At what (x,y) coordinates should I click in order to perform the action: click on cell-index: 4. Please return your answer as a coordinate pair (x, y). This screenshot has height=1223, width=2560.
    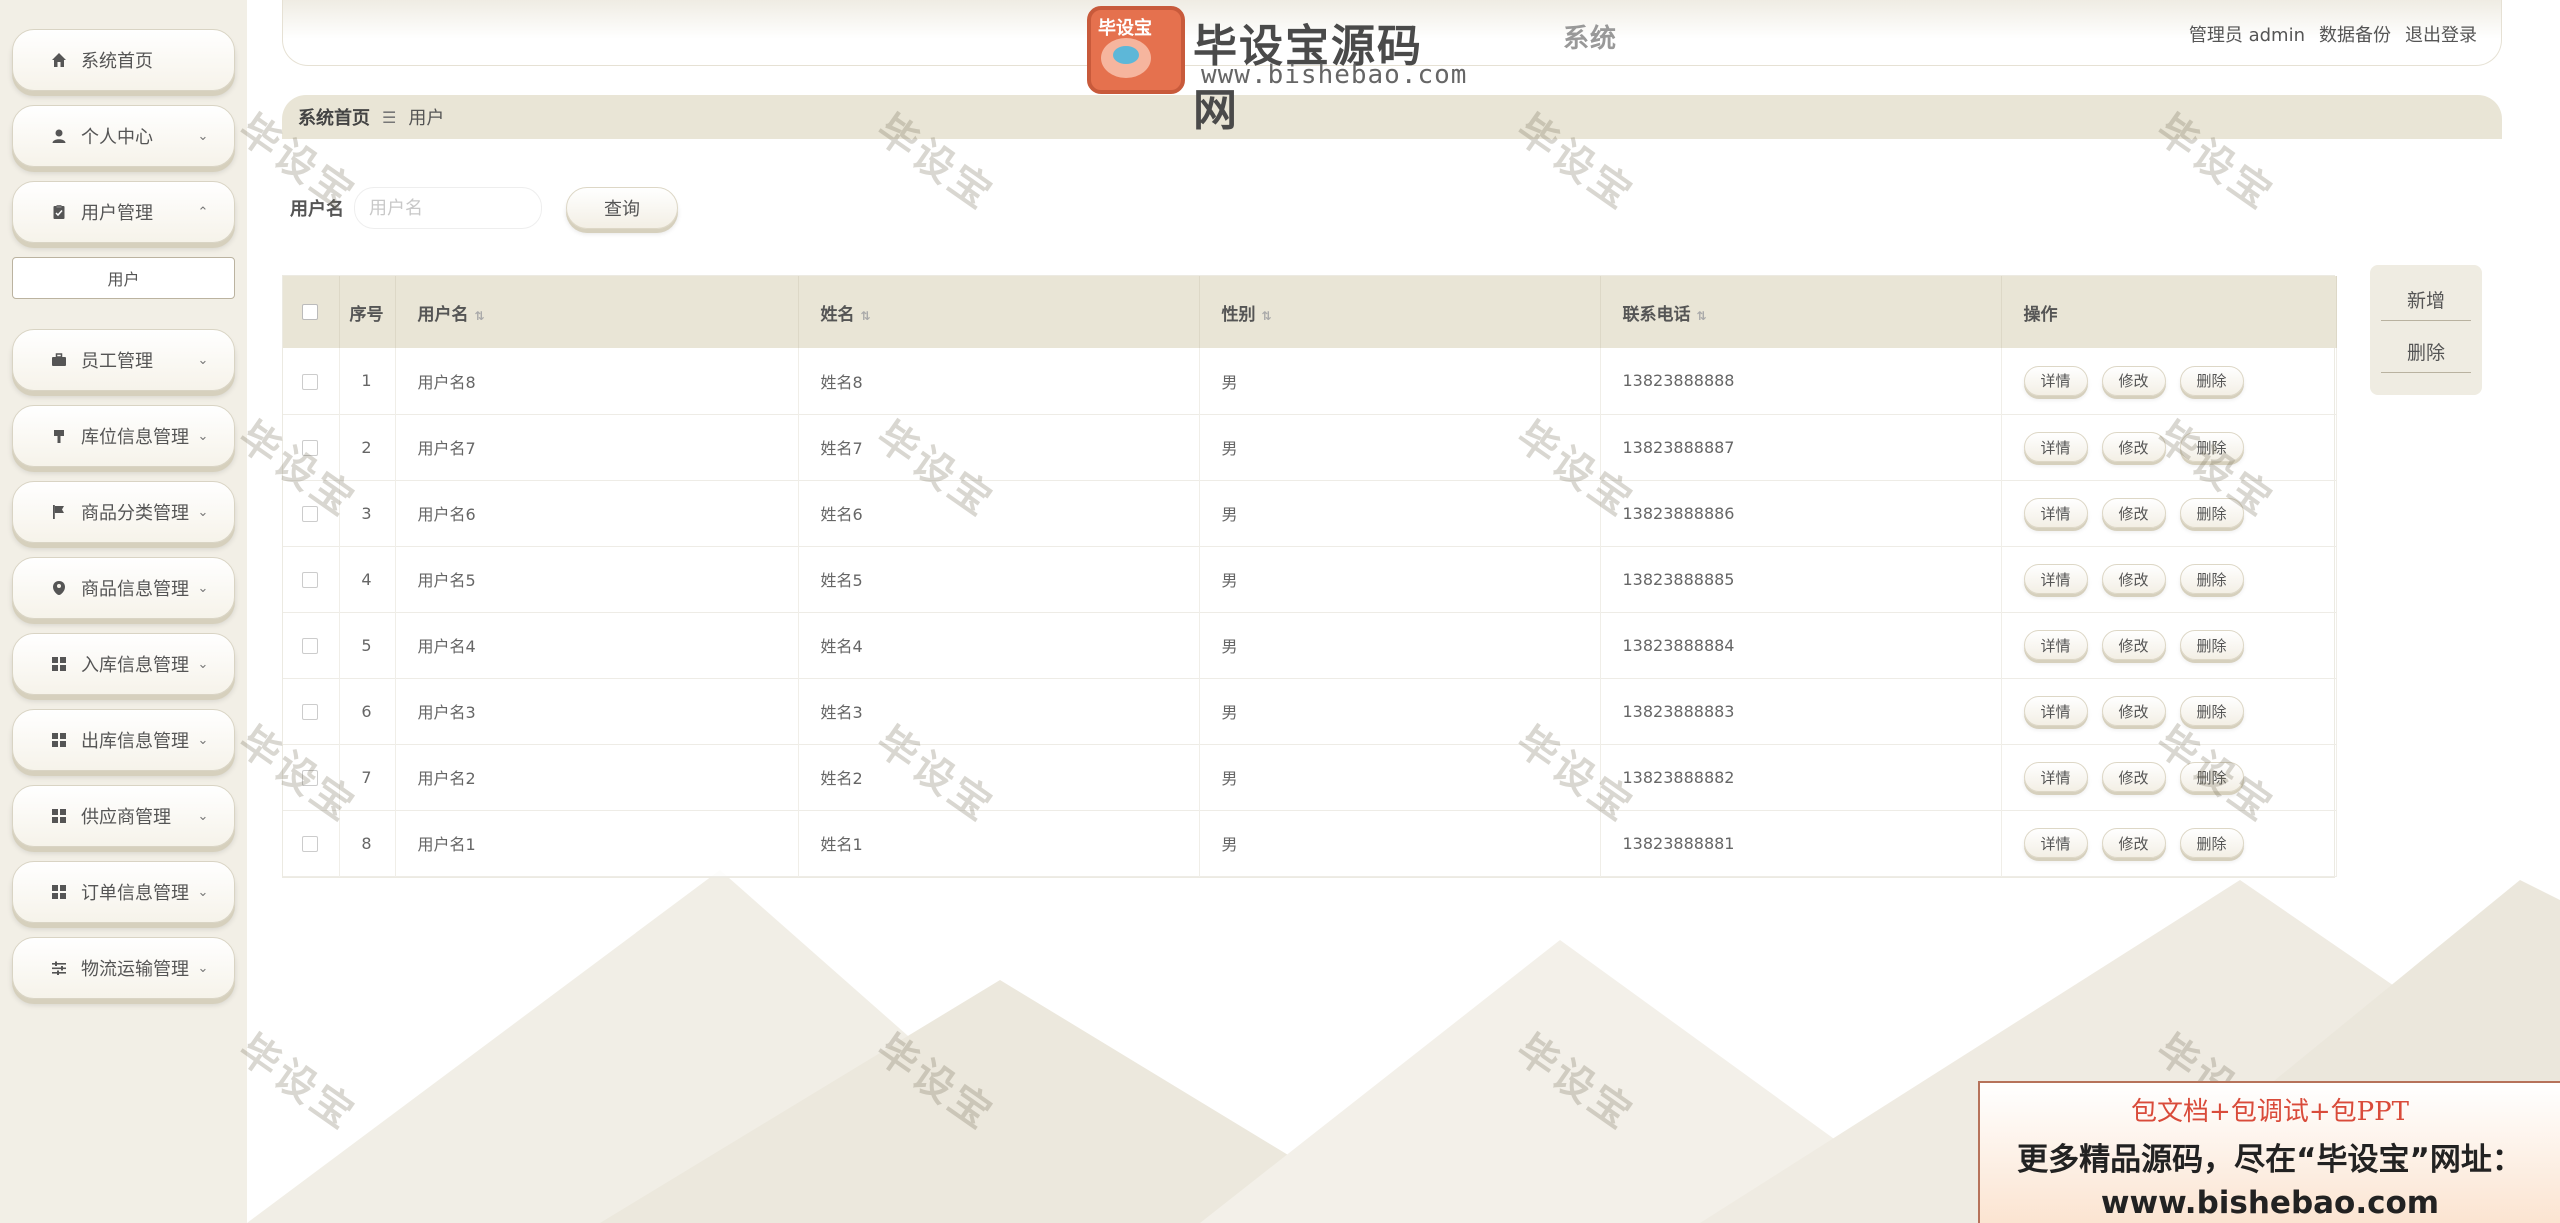
    Looking at the image, I should click on (367, 579).